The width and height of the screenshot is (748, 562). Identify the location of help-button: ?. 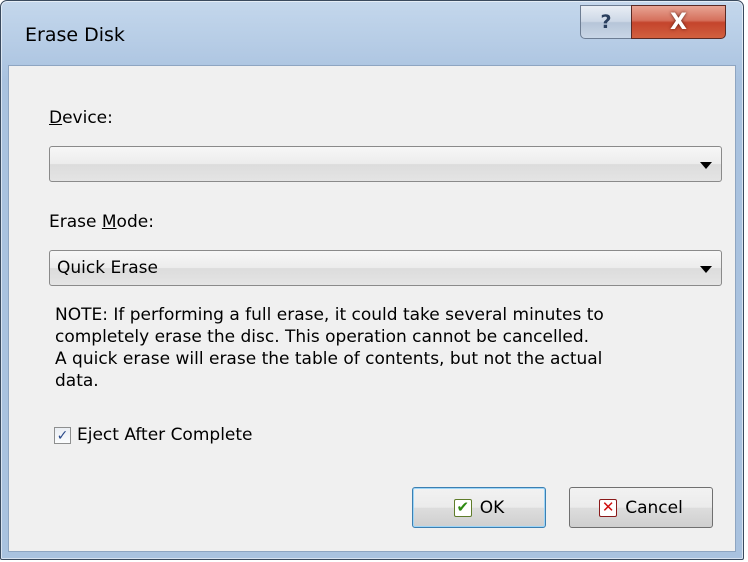
(606, 22).